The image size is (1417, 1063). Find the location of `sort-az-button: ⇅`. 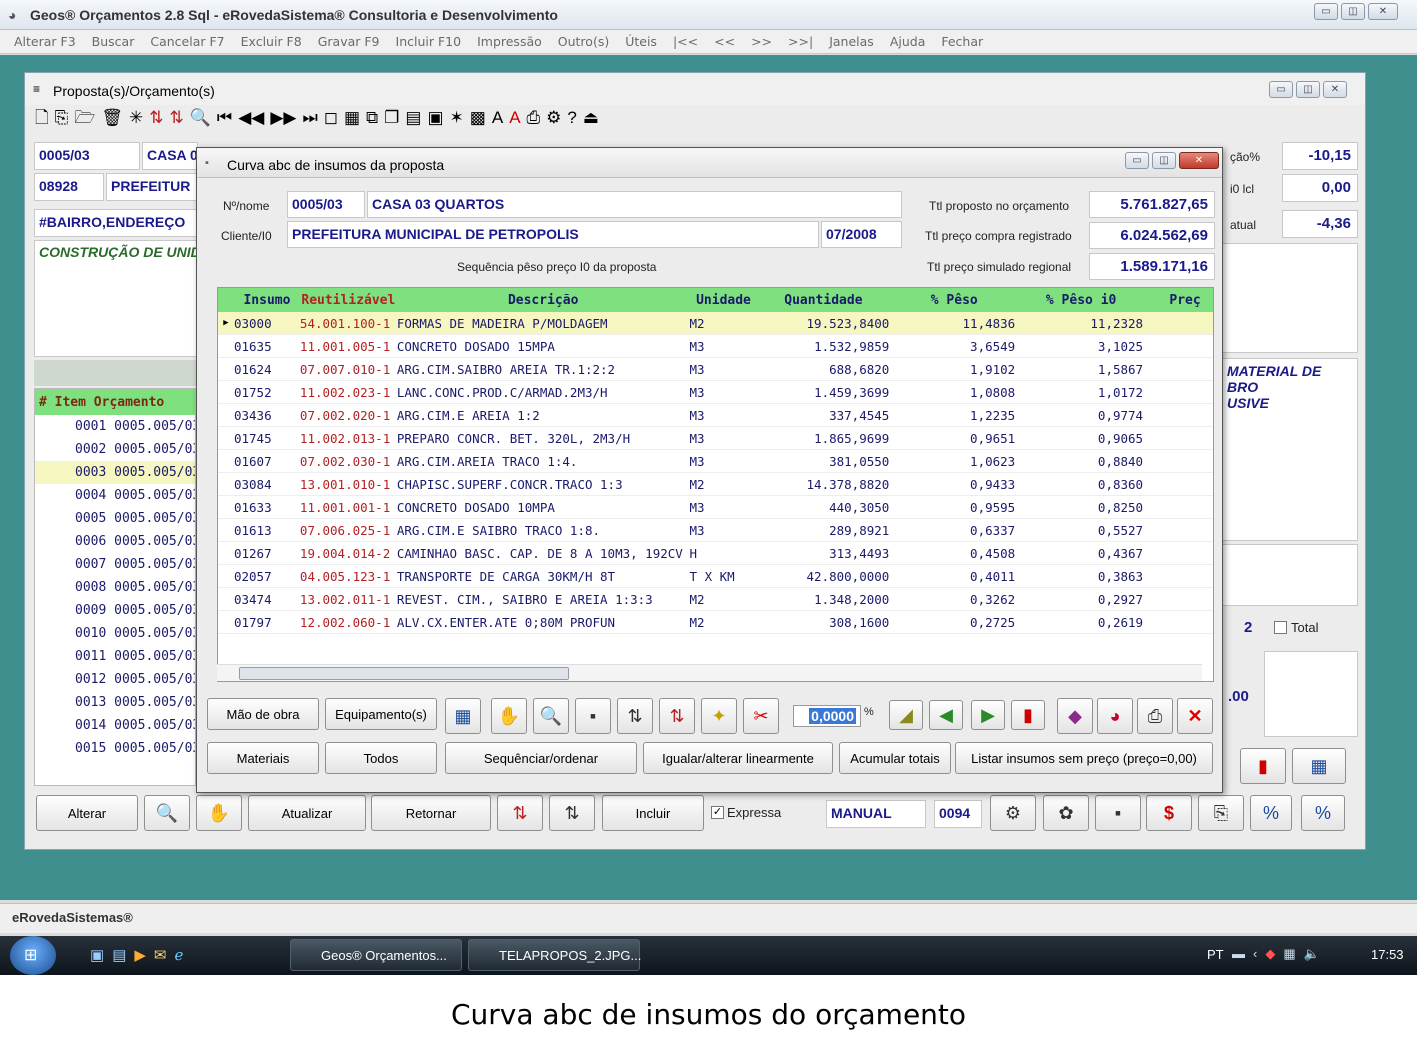

sort-az-button: ⇅ is located at coordinates (520, 813).